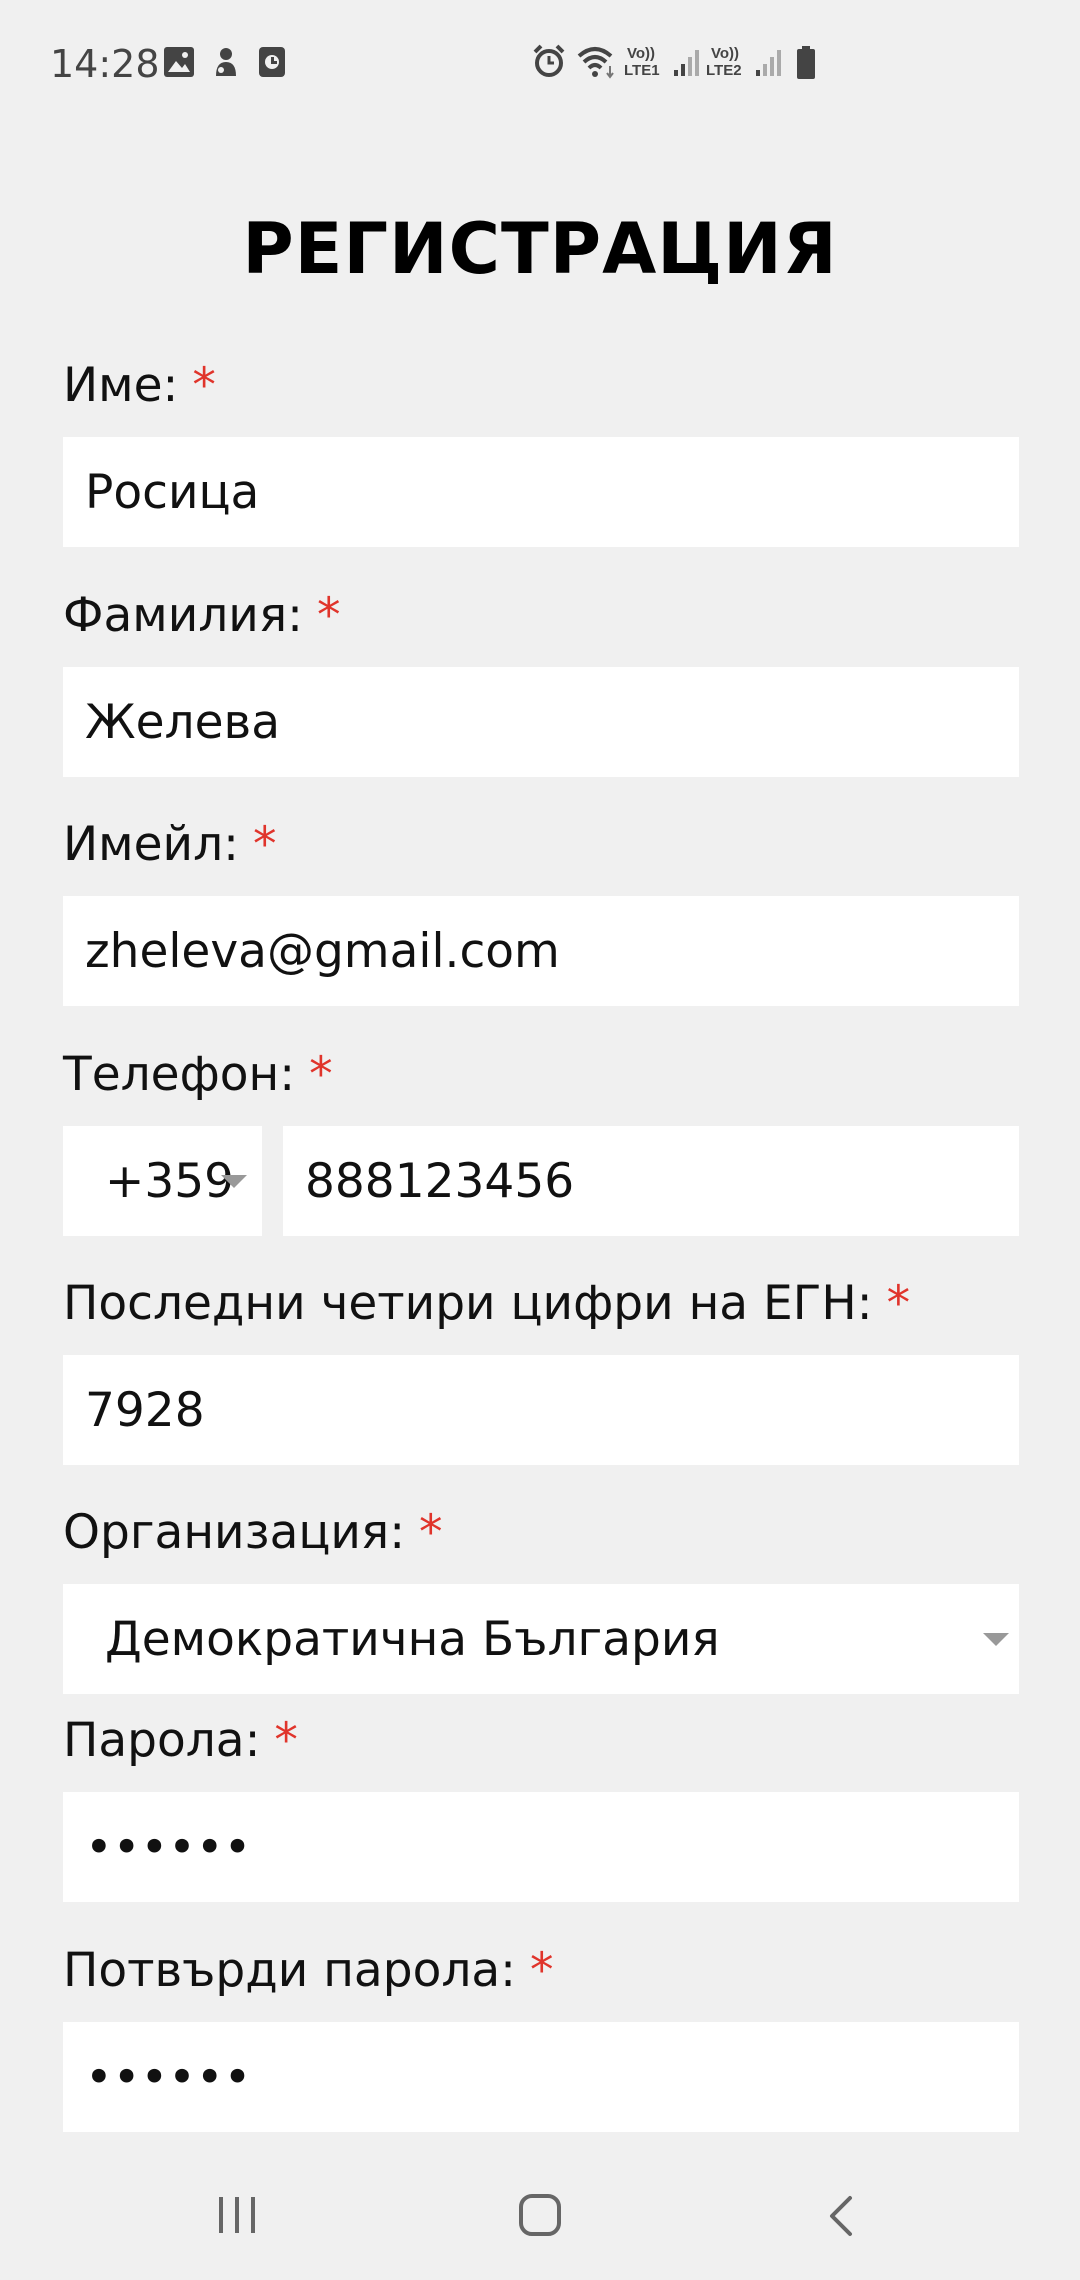  Describe the element at coordinates (541, 1847) in the screenshot. I see `password-input: ••••••` at that location.